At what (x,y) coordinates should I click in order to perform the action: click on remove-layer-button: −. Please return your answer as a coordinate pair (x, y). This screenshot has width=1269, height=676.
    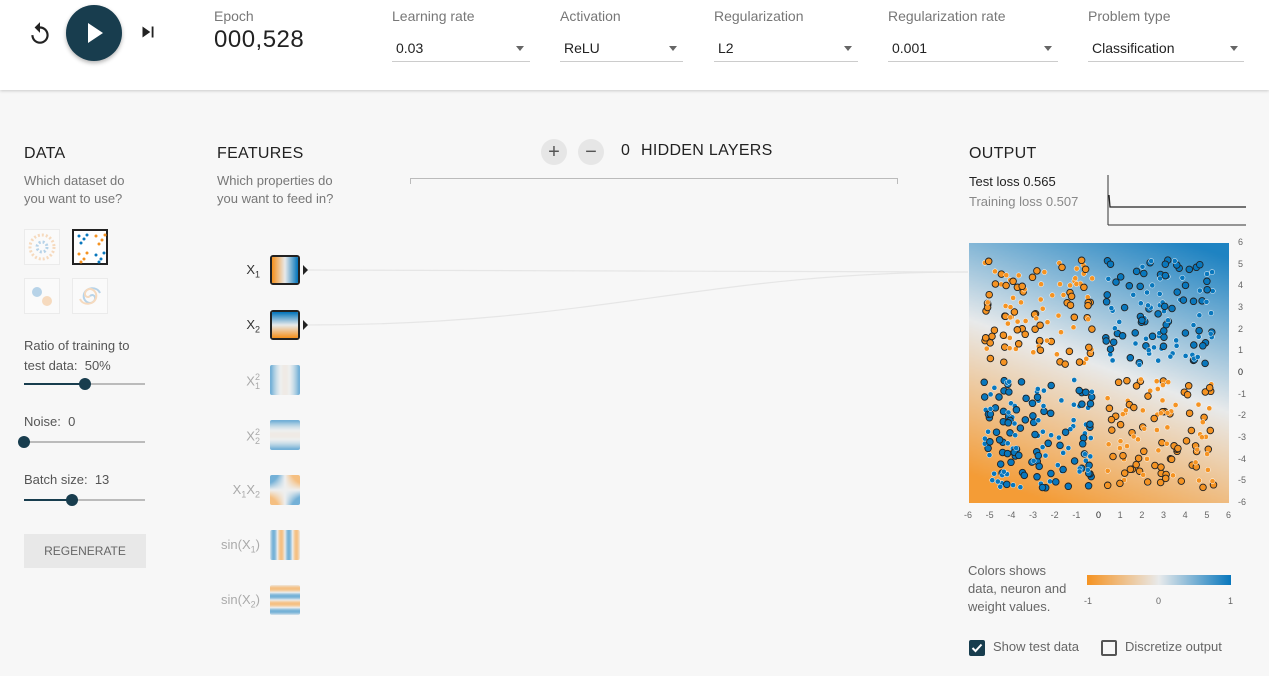
    Looking at the image, I should click on (591, 152).